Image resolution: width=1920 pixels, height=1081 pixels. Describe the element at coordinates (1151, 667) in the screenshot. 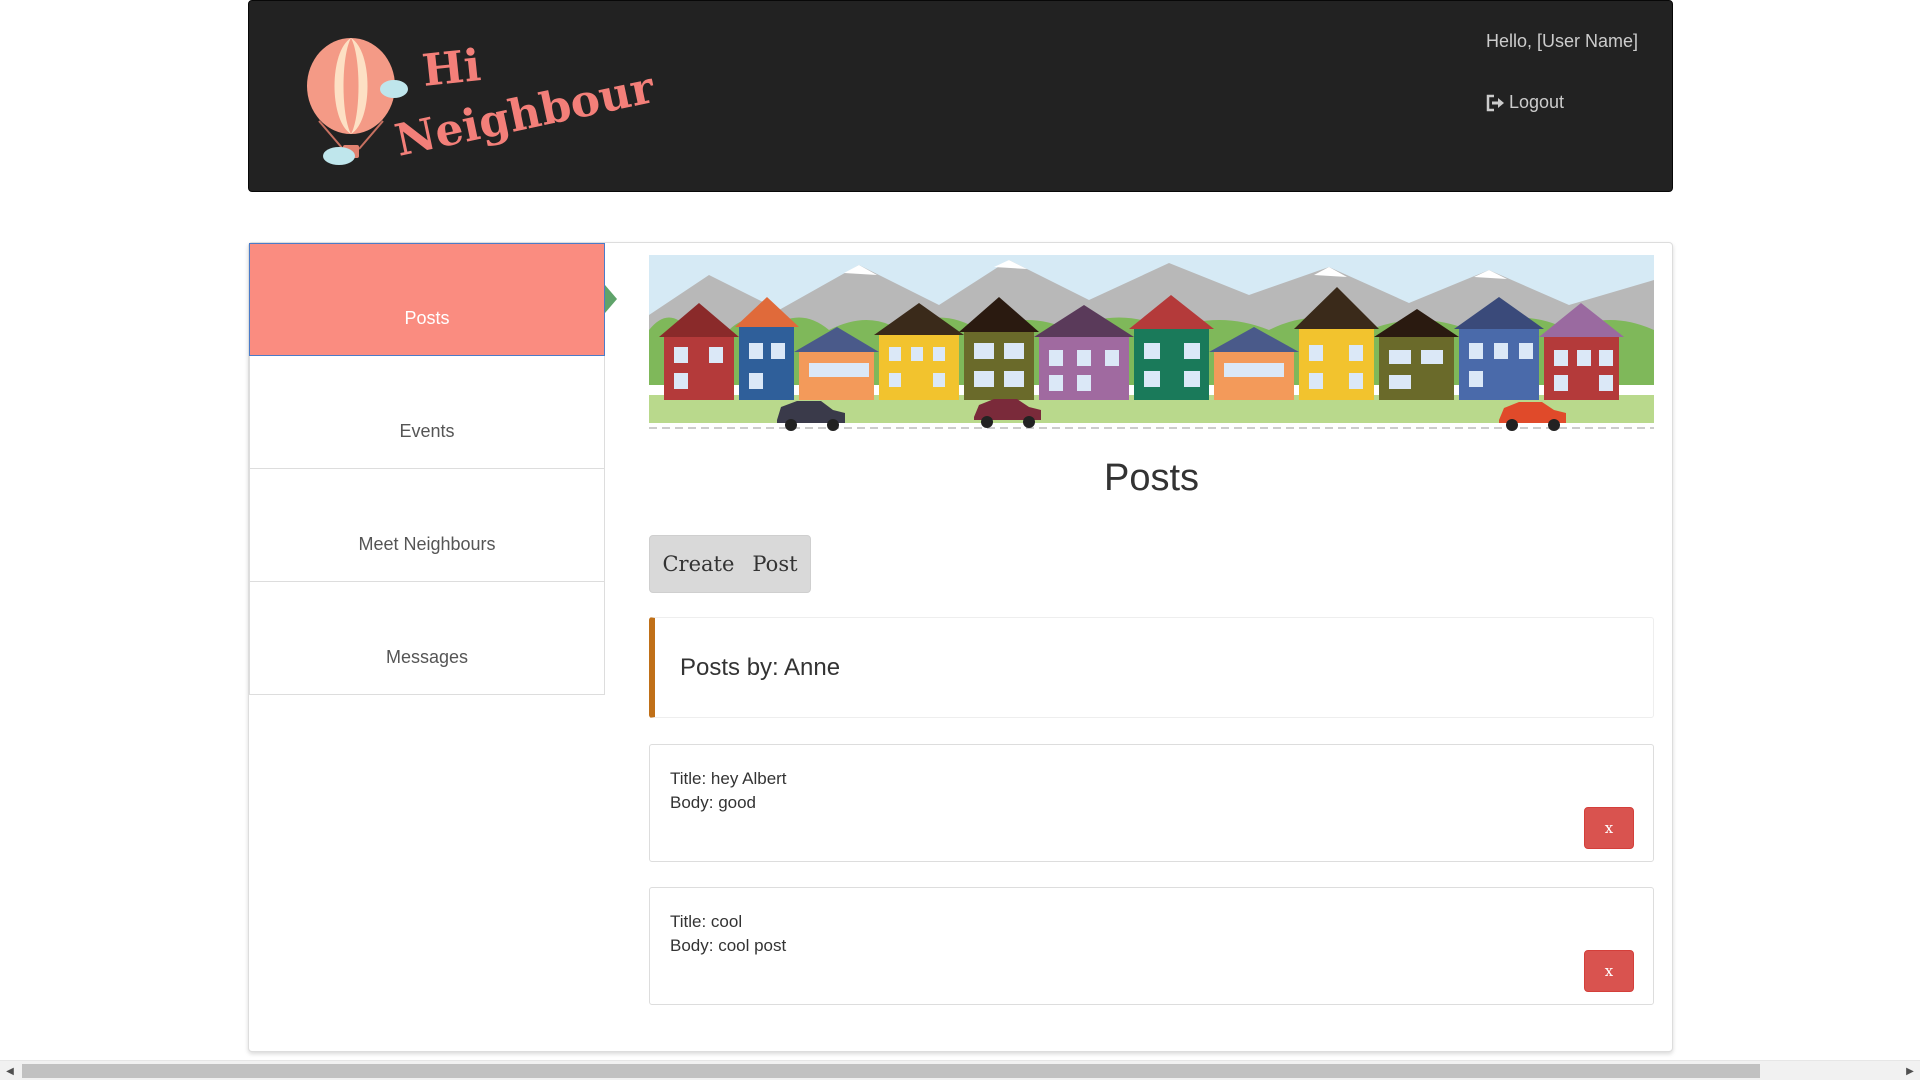

I see `posts-by-heading: Posts by: Anne` at that location.